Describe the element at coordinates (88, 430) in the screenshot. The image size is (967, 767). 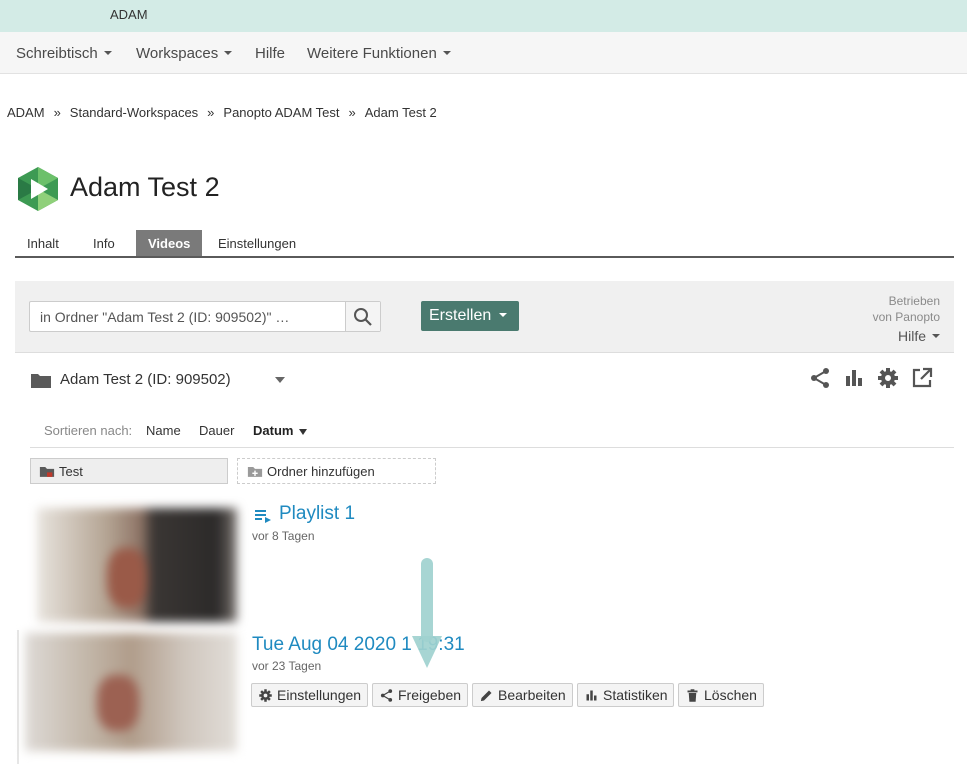
I see `sort-label: Sortieren nach:` at that location.